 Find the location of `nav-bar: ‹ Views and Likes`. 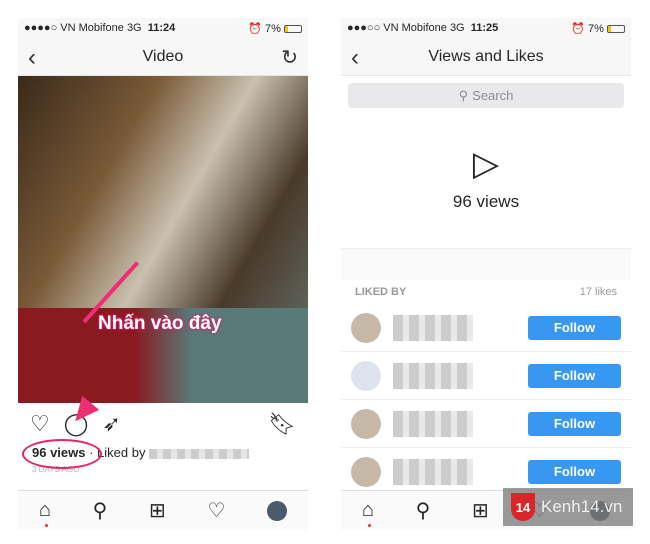

nav-bar: ‹ Views and Likes is located at coordinates (486, 57).